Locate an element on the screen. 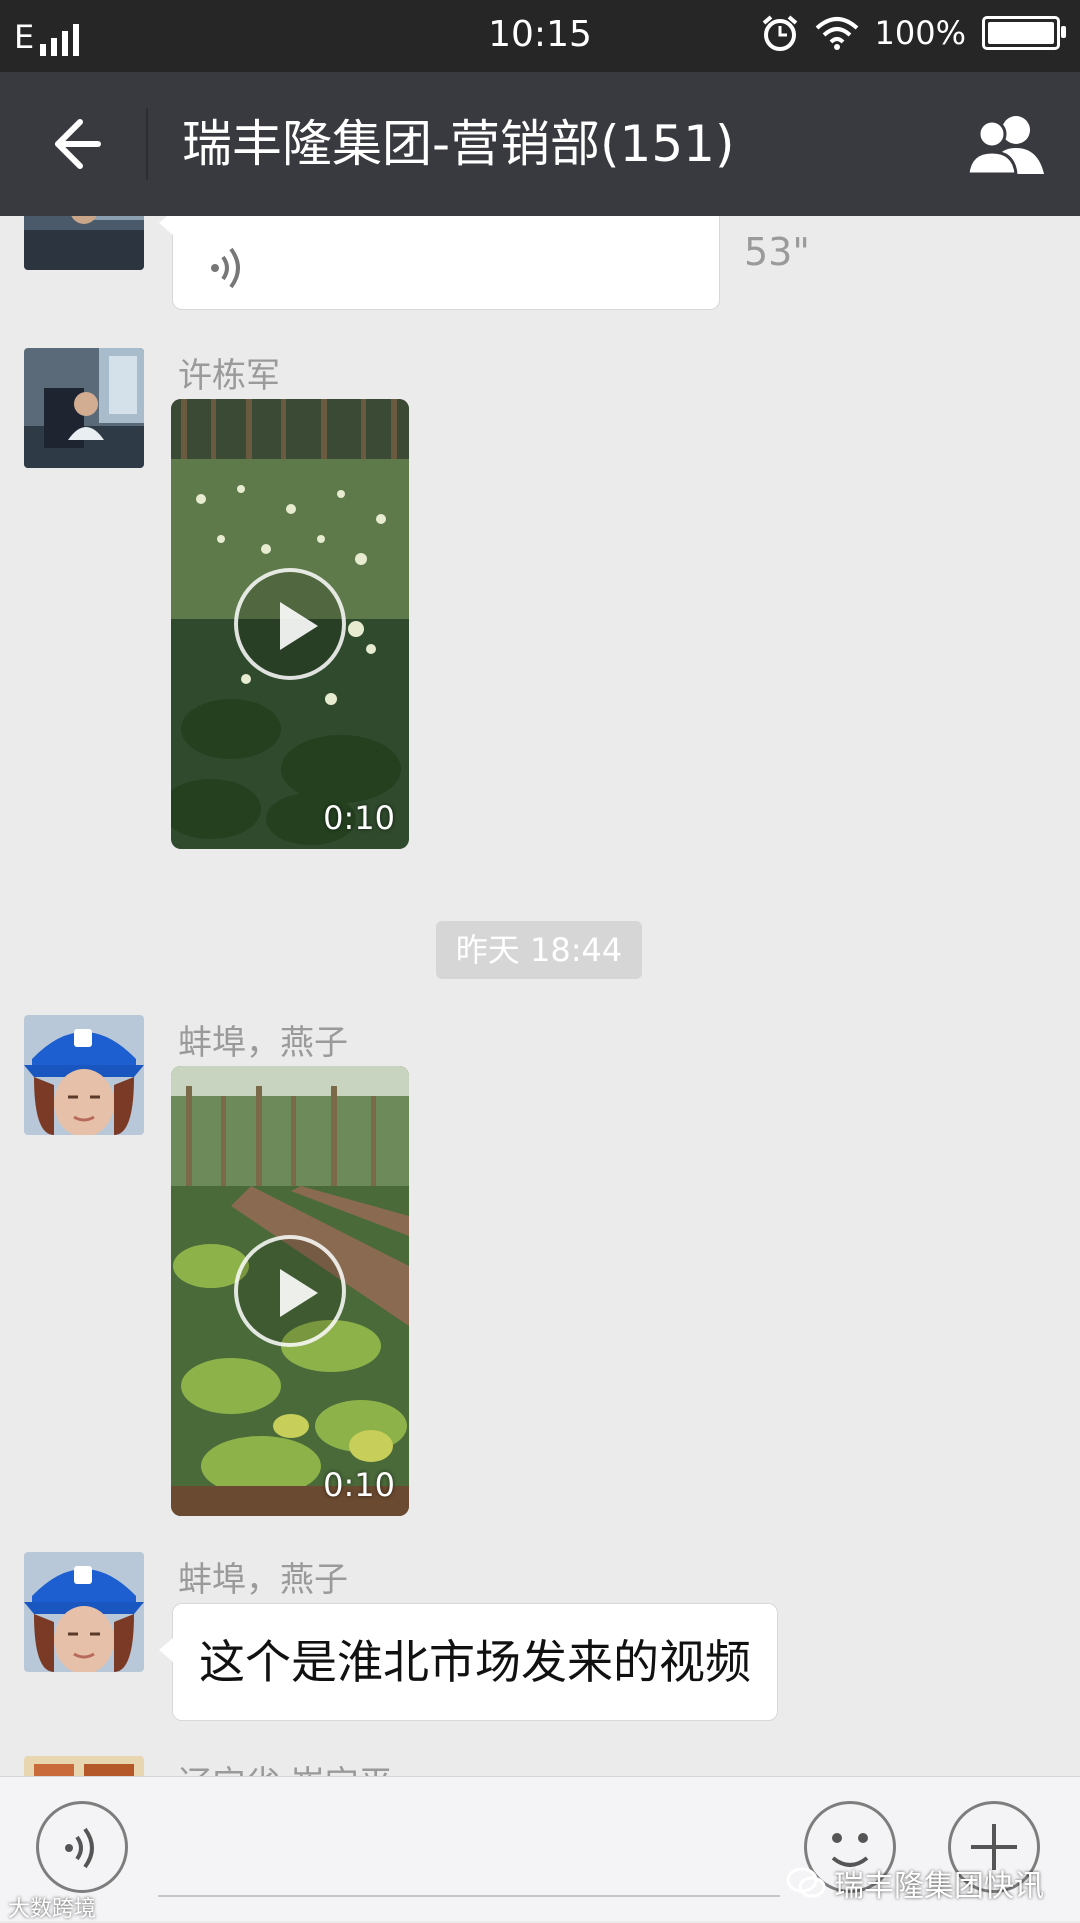 The height and width of the screenshot is (1923, 1080). text-message-bubble: 这个是淮北市场发来的视频 is located at coordinates (468, 1662).